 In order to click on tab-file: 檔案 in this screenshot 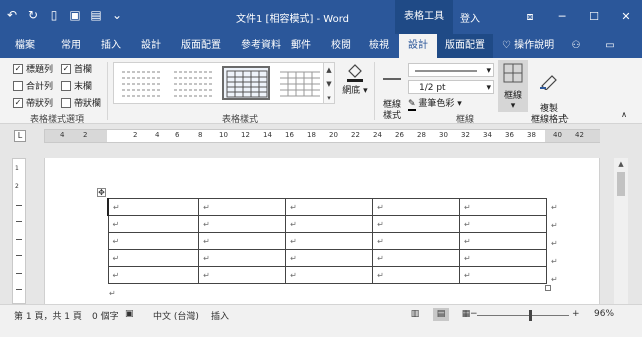, I will do `click(25, 46)`.